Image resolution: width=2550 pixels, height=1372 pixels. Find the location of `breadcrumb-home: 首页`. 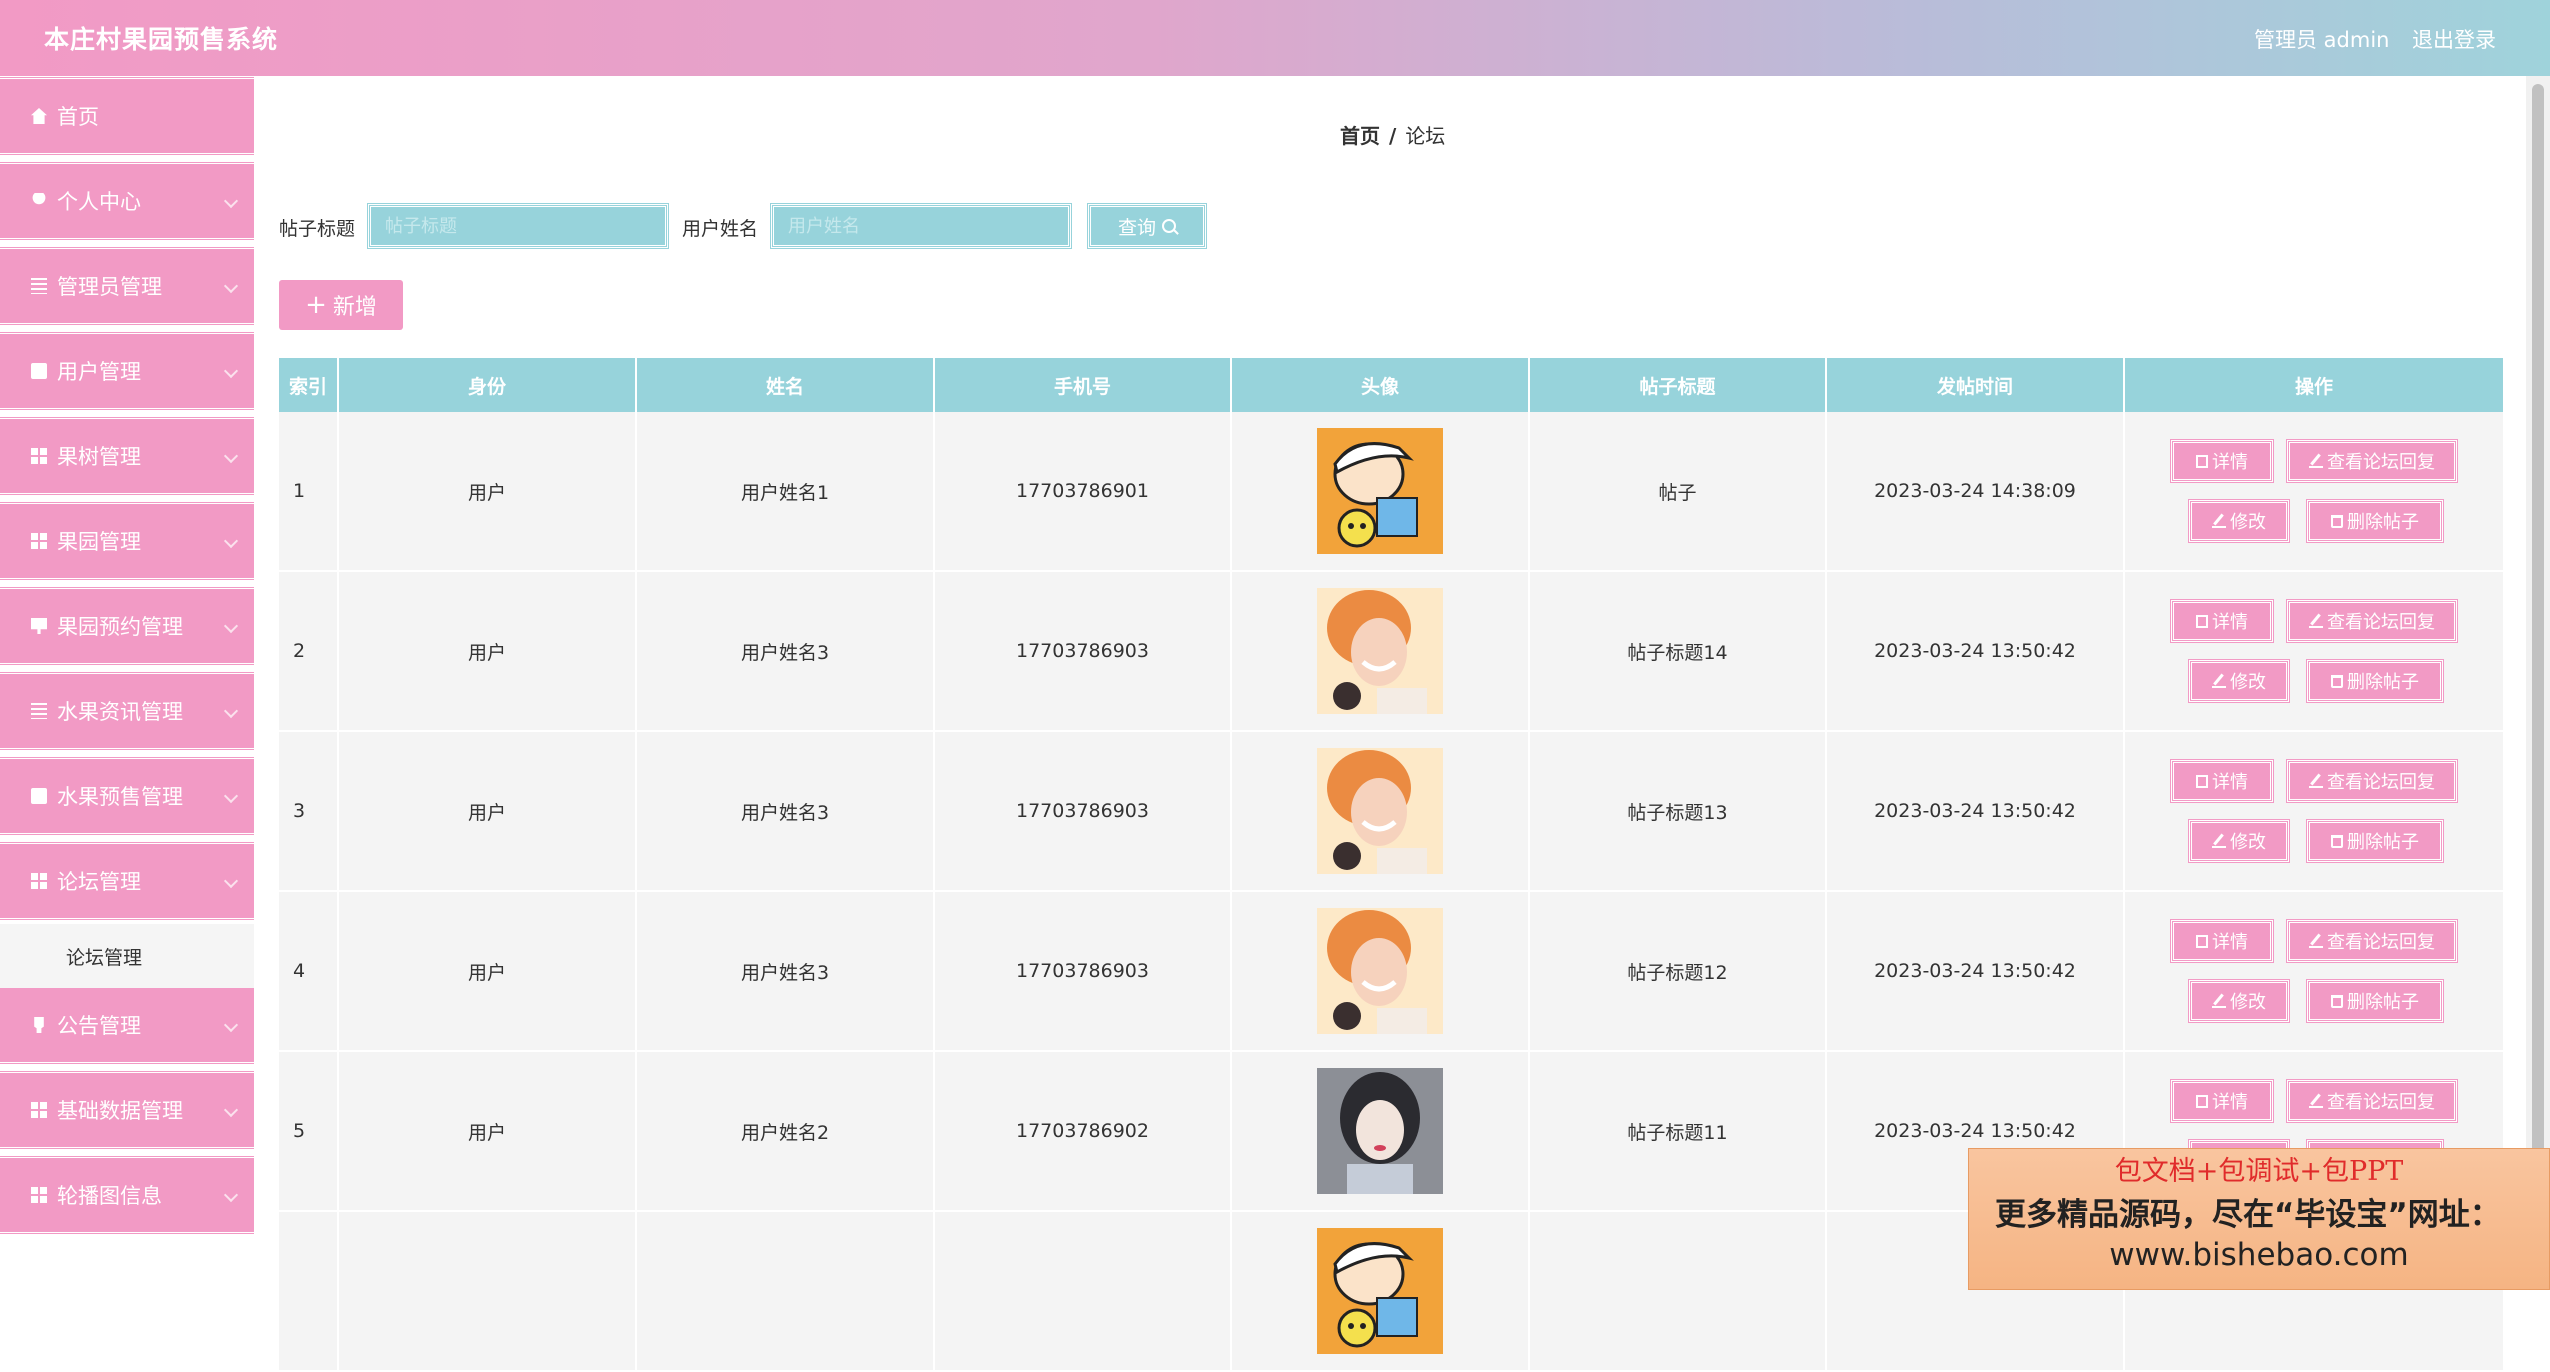

breadcrumb-home: 首页 is located at coordinates (1360, 136).